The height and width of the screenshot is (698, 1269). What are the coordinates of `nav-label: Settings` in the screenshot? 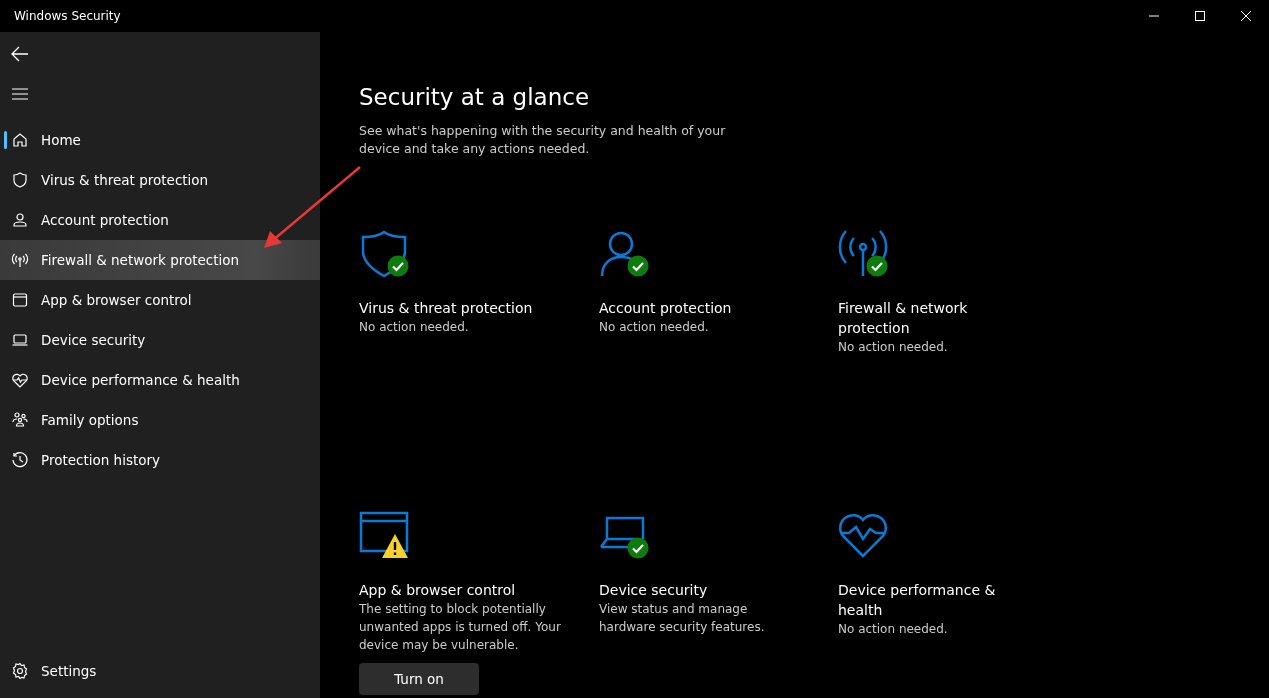 It's located at (69, 671).